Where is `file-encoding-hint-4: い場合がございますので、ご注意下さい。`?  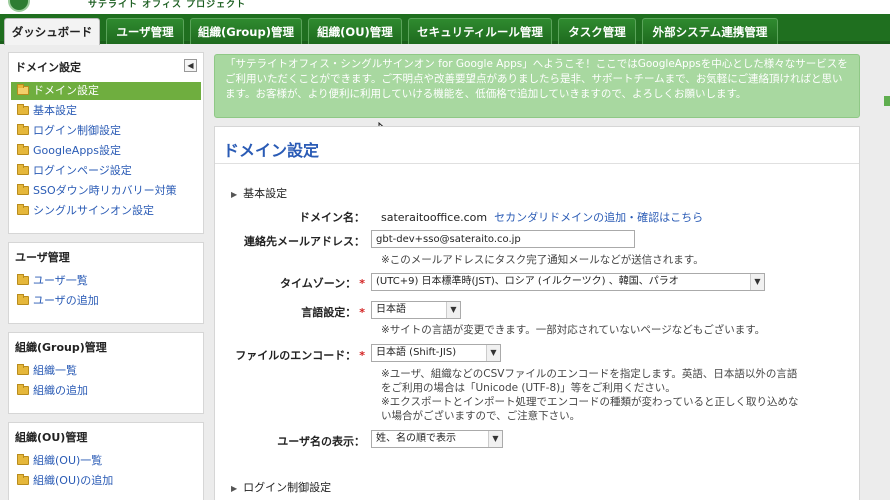
file-encoding-hint-4: い場合がございますので、ご注意下さい。 is located at coordinates (481, 416).